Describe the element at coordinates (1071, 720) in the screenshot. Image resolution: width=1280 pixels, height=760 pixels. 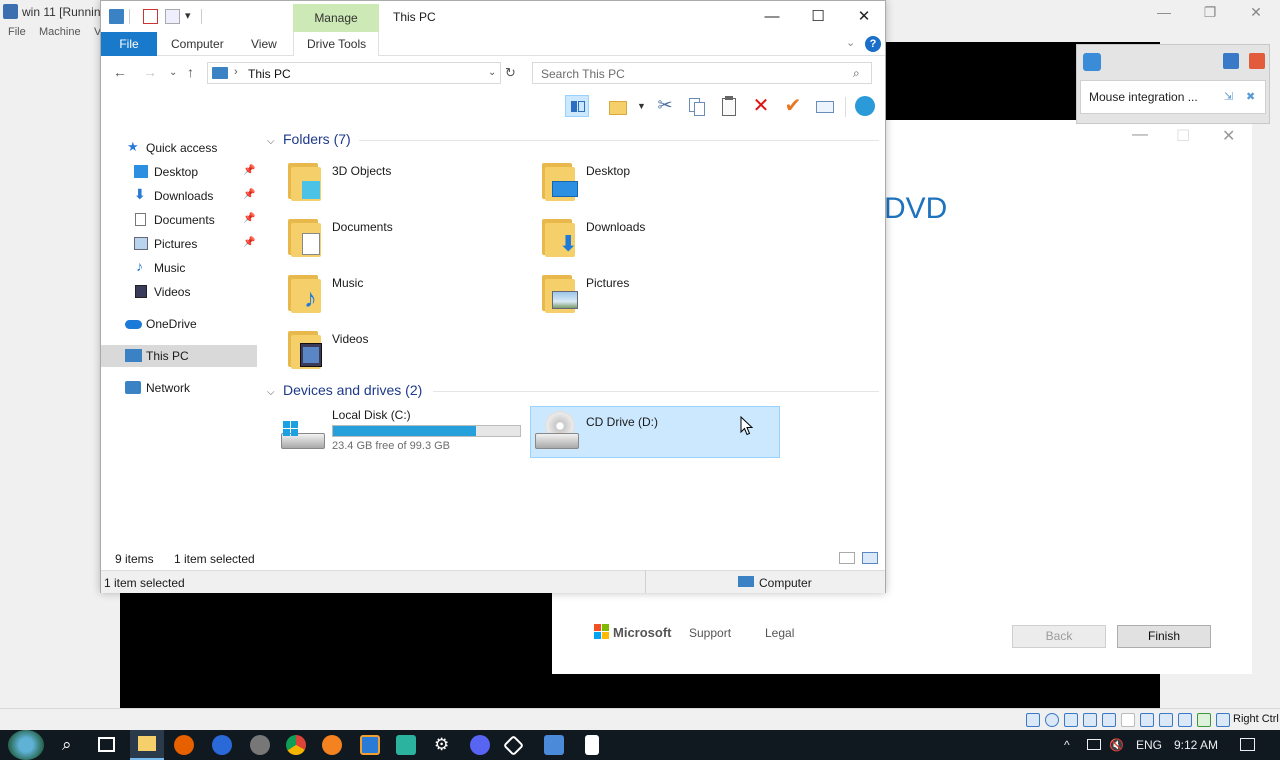
I see `audio-status-icon` at that location.